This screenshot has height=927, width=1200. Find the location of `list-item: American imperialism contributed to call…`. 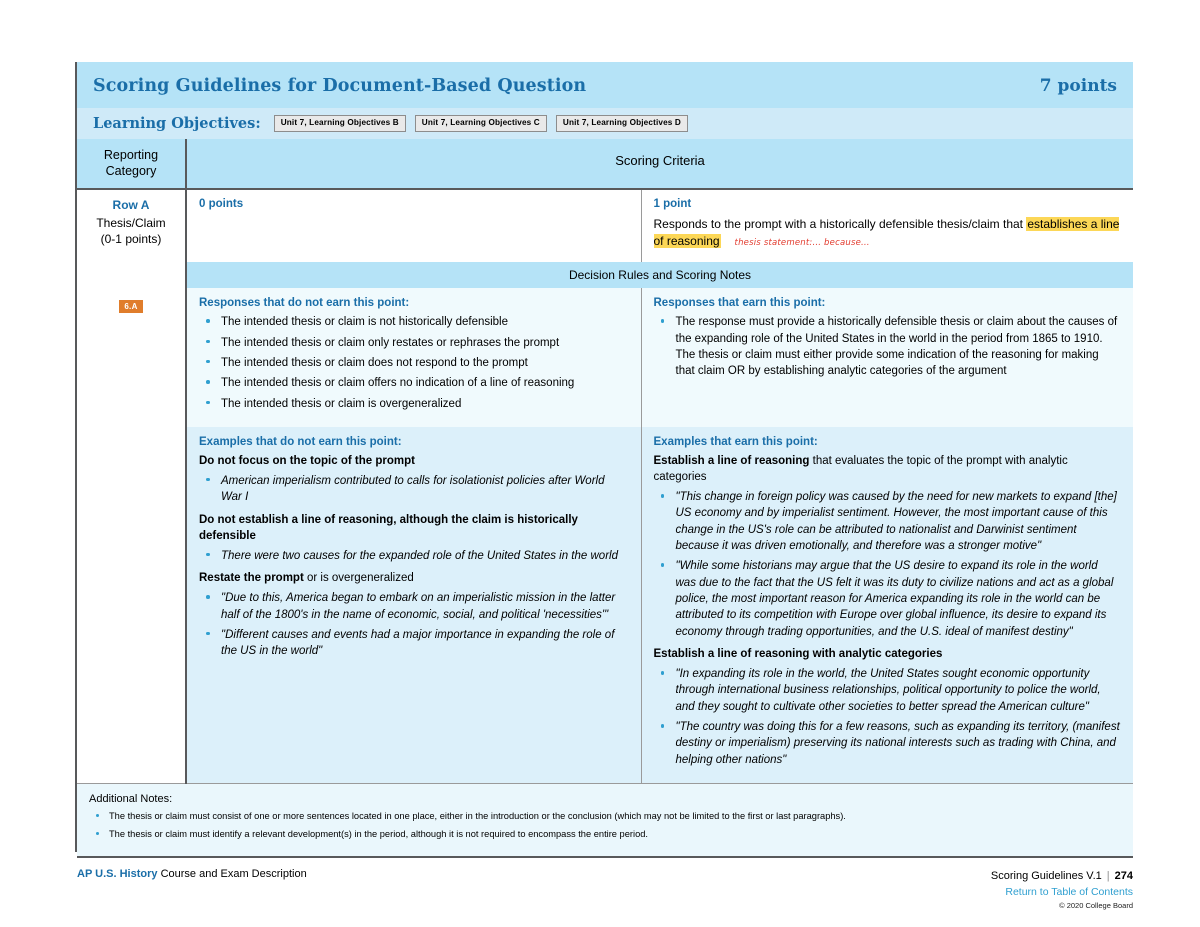

list-item: American imperialism contributed to call… is located at coordinates (414, 489).